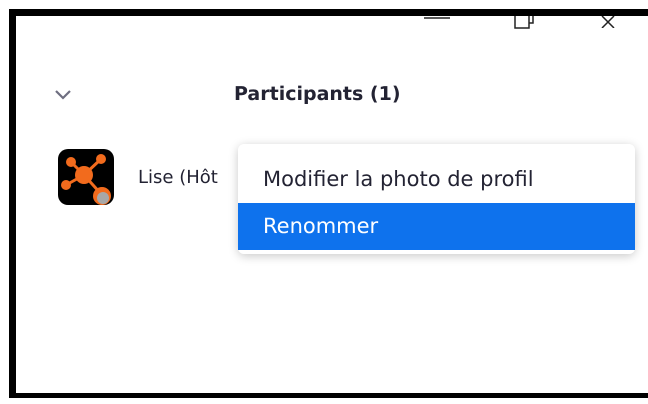 Image resolution: width=648 pixels, height=404 pixels. What do you see at coordinates (436, 226) in the screenshot?
I see `menu-item: Renommer` at bounding box center [436, 226].